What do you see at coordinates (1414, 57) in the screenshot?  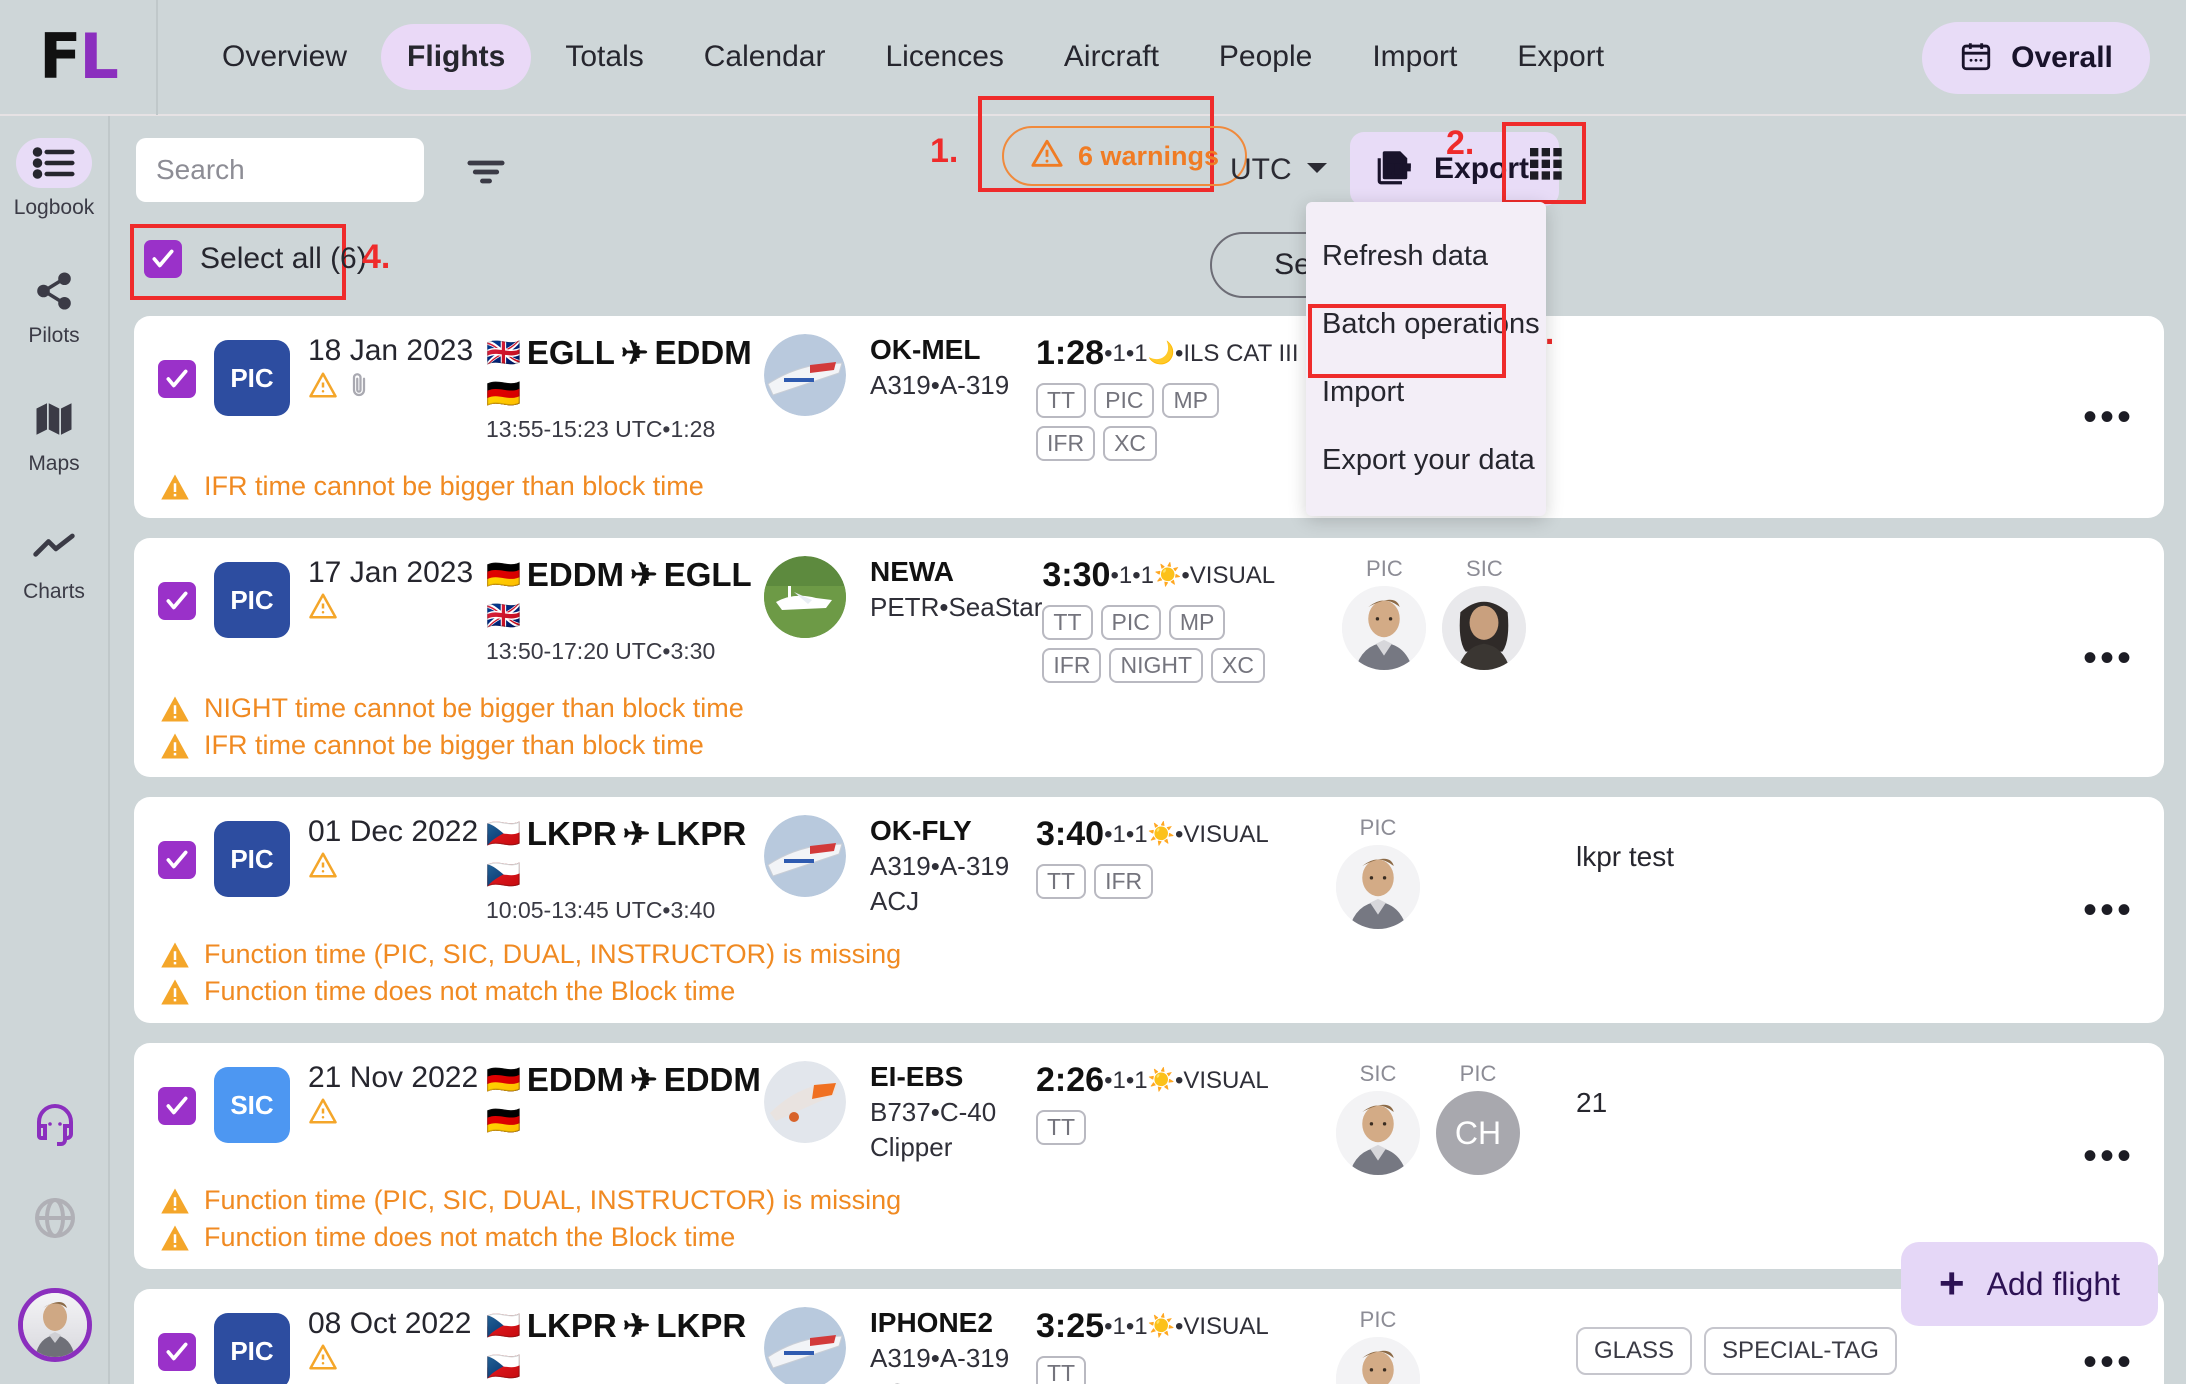 I see `nav-item-import: Import` at bounding box center [1414, 57].